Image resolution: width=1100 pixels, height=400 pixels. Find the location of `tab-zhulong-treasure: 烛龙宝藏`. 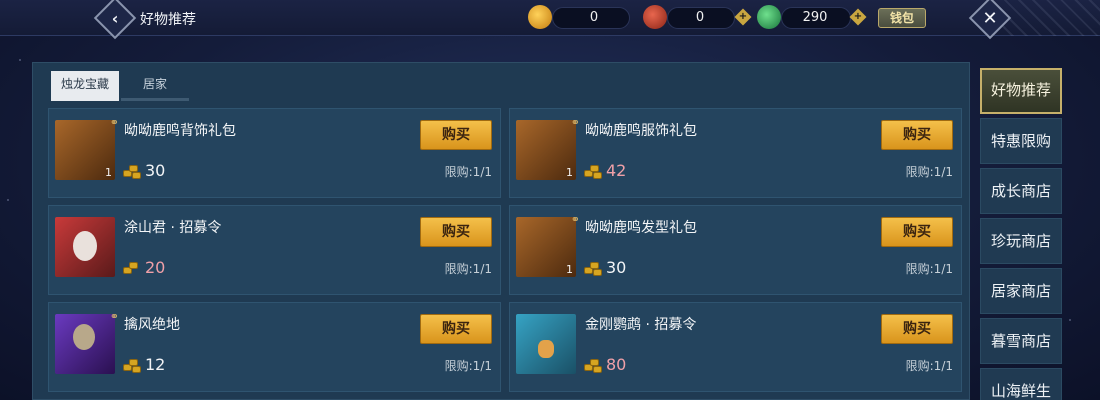

tab-zhulong-treasure: 烛龙宝藏 is located at coordinates (85, 86).